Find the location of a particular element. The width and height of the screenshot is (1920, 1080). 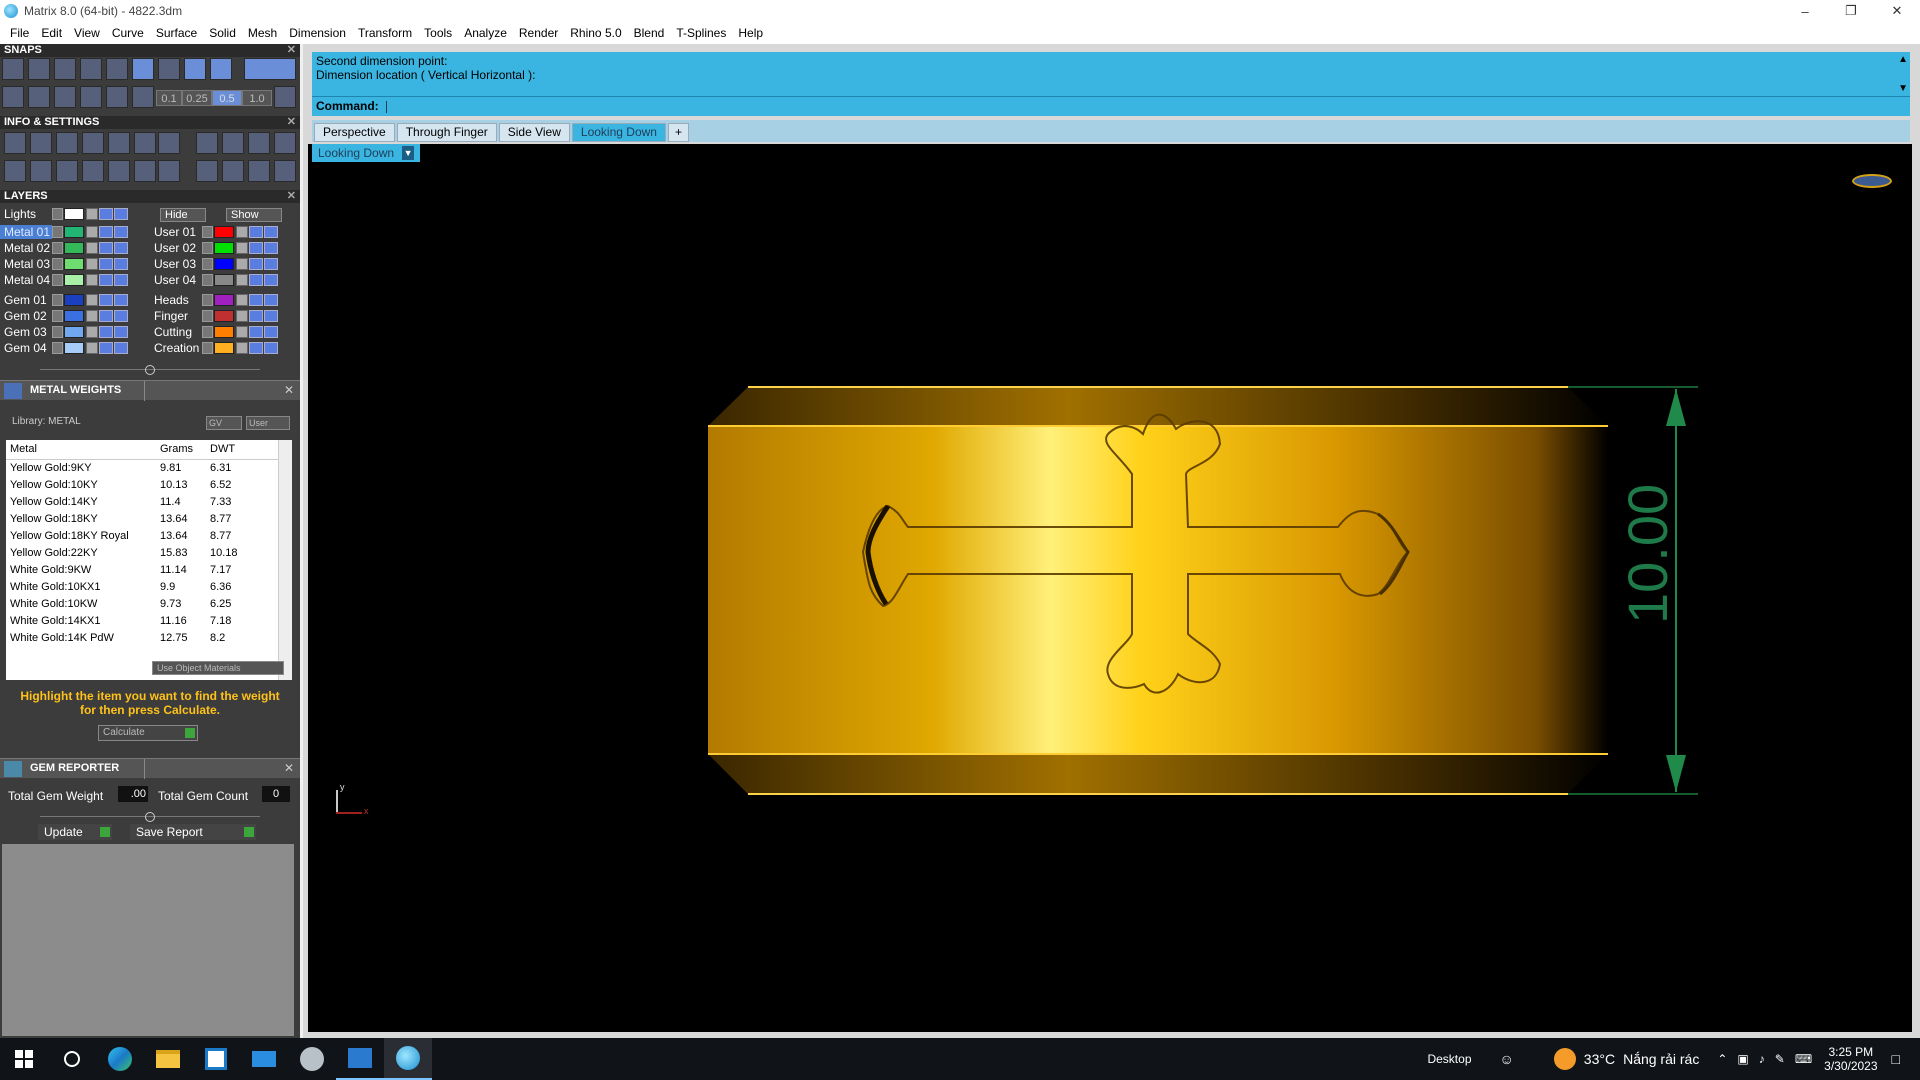

menu-mesh: Mesh is located at coordinates (262, 33).